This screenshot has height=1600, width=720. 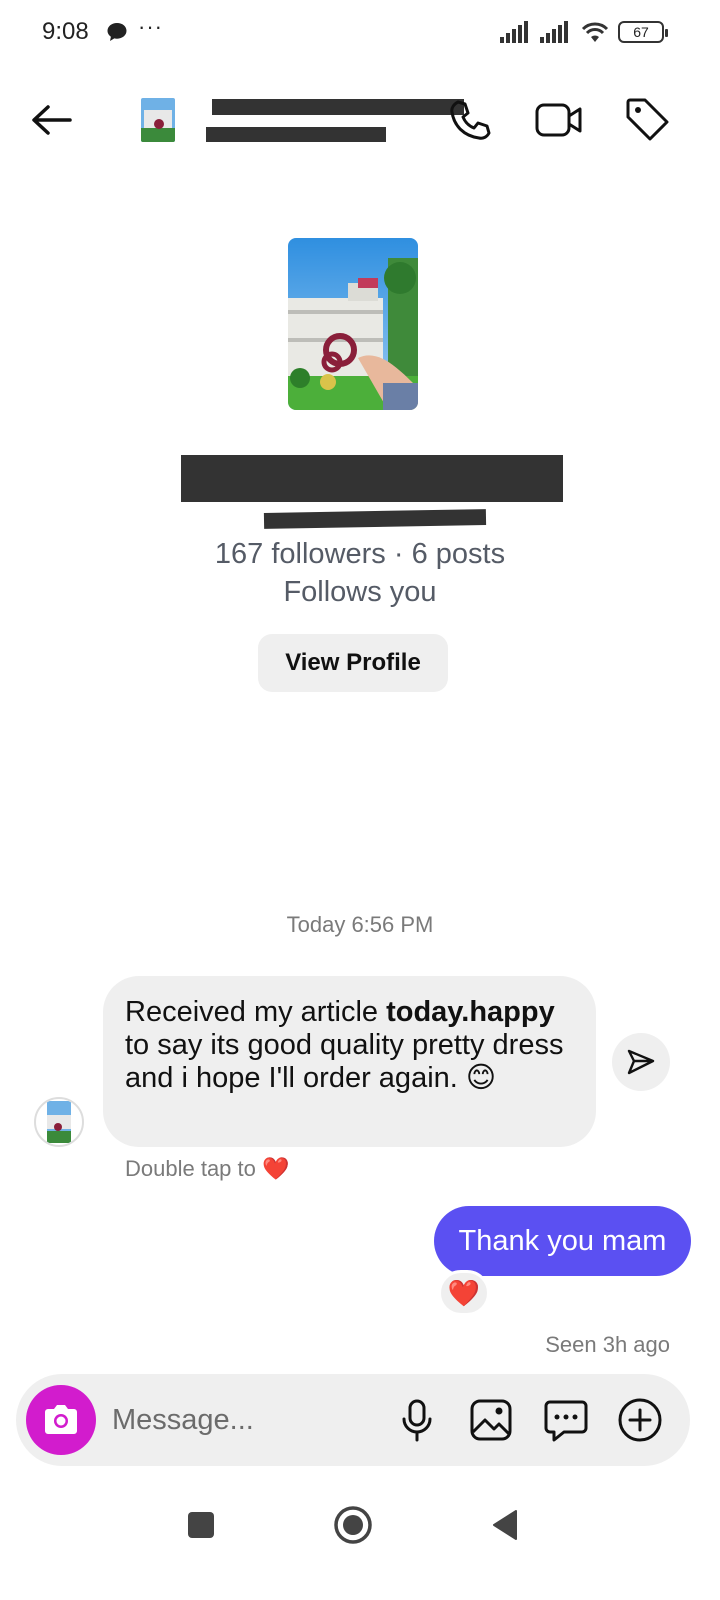 I want to click on battery-indicator: 67, so click(x=643, y=32).